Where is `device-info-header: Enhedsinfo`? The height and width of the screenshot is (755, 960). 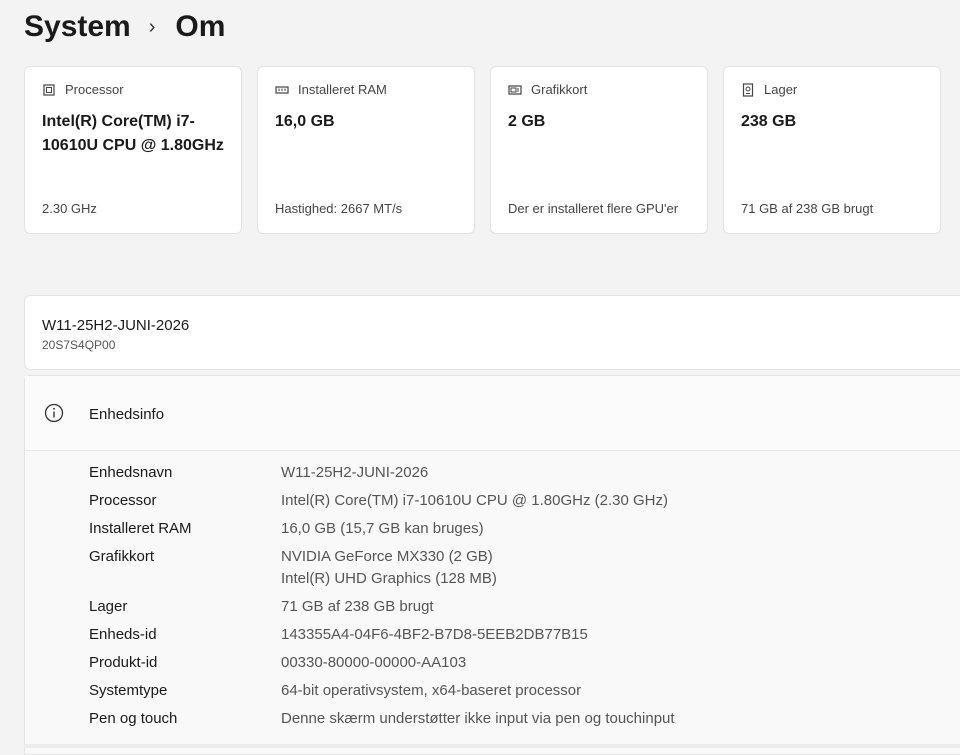
device-info-header: Enhedsinfo is located at coordinates (492, 413).